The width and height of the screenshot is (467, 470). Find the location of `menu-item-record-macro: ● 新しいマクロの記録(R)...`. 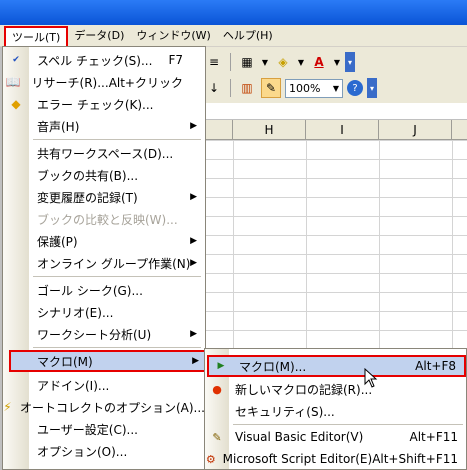

menu-item-record-macro: ● 新しいマクロの記録(R)... is located at coordinates (335, 389).